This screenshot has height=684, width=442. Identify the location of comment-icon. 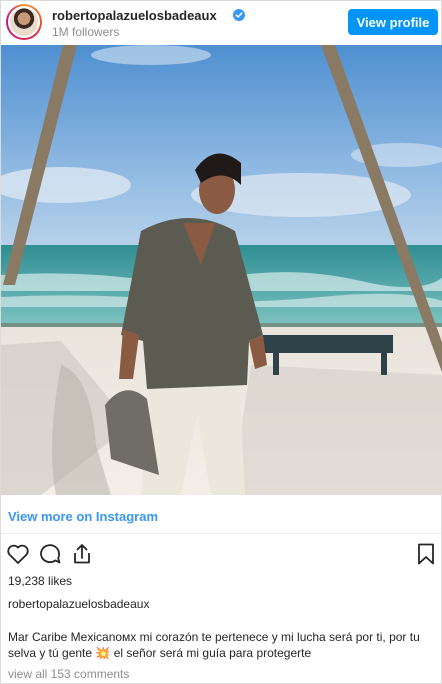
(50, 554).